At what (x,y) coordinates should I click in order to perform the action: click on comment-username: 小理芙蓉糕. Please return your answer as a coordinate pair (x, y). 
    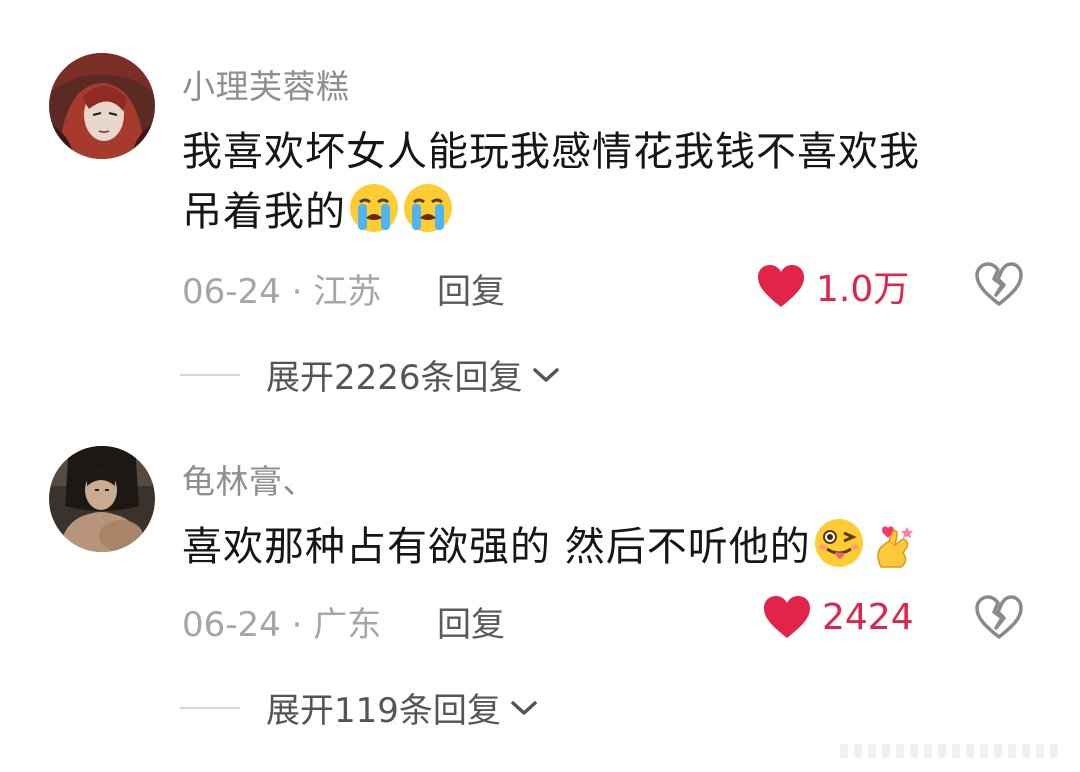
    Looking at the image, I should click on (266, 84).